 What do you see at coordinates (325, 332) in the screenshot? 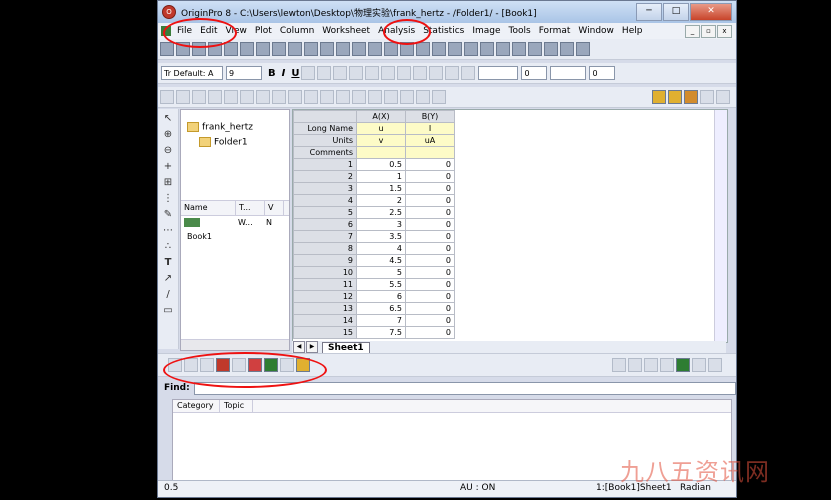
I see `row-number: 15` at bounding box center [325, 332].